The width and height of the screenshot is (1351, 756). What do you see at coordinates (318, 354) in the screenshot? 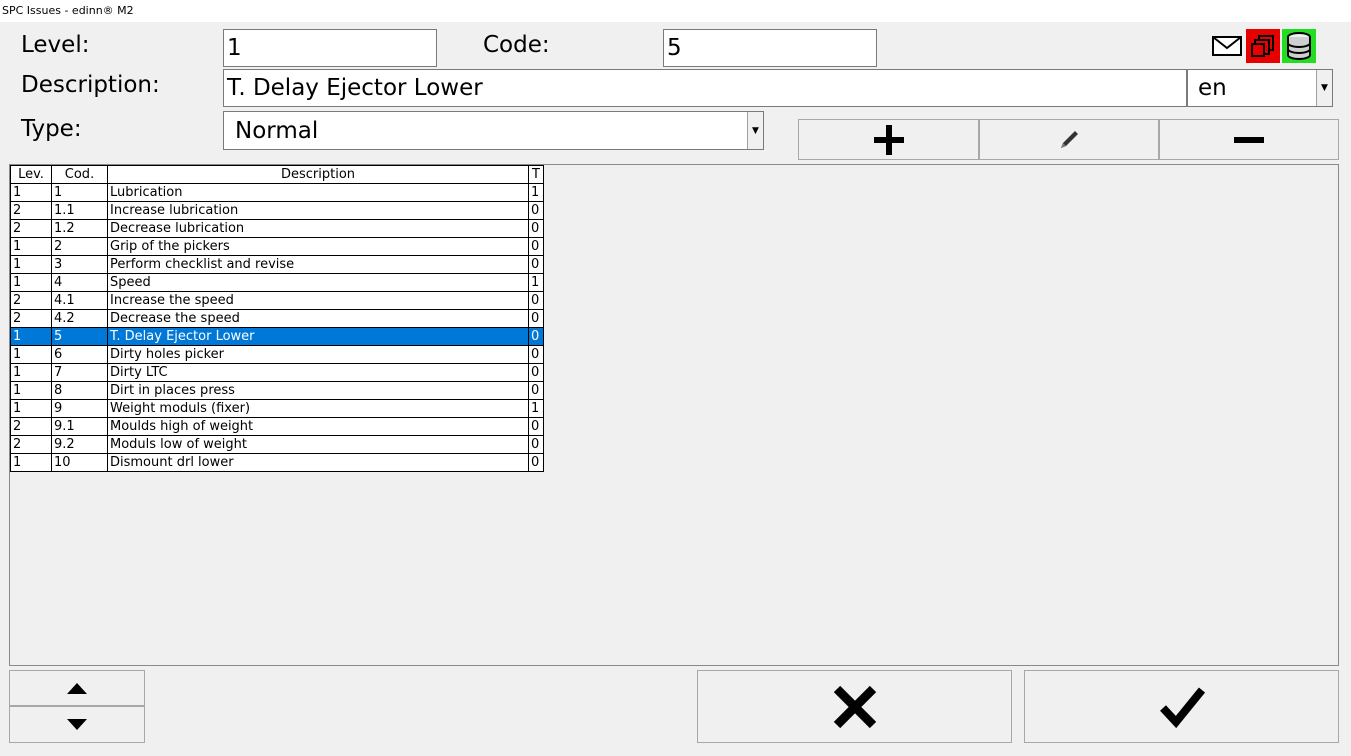
I see `cell-description: Dirty holes picker` at bounding box center [318, 354].